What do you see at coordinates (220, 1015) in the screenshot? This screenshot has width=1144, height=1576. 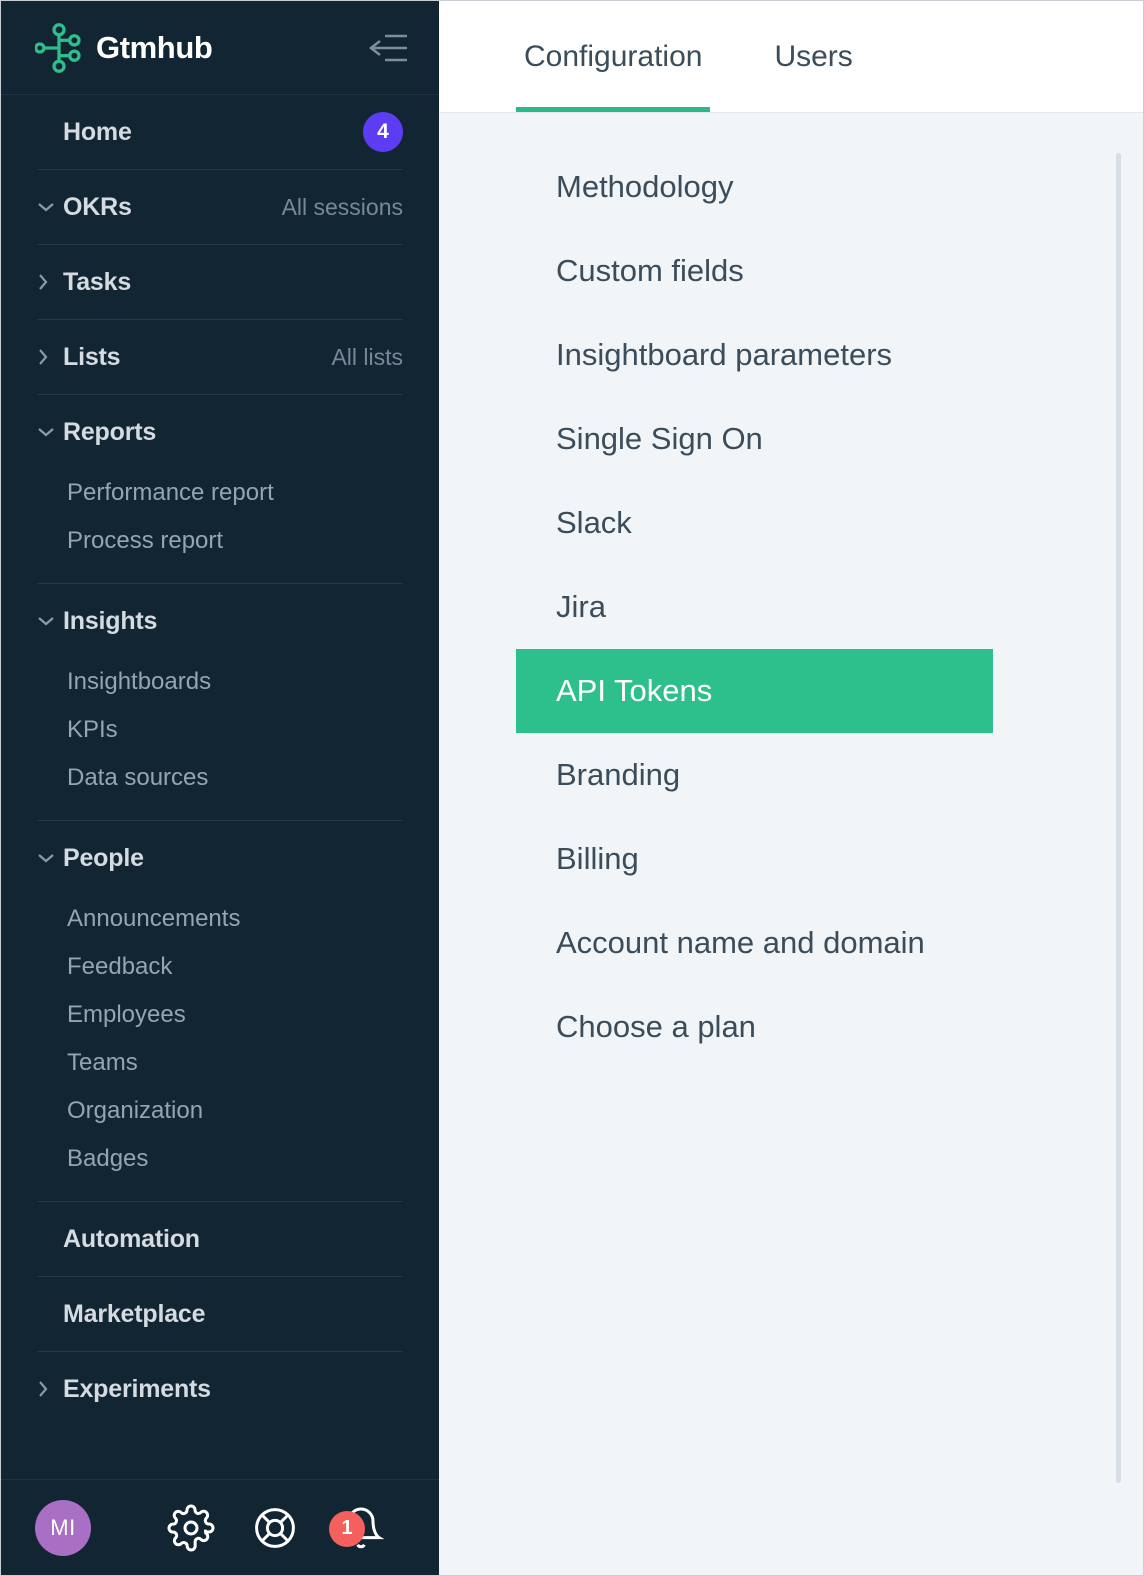 I see `sidebar-subitem-employees: Employees` at bounding box center [220, 1015].